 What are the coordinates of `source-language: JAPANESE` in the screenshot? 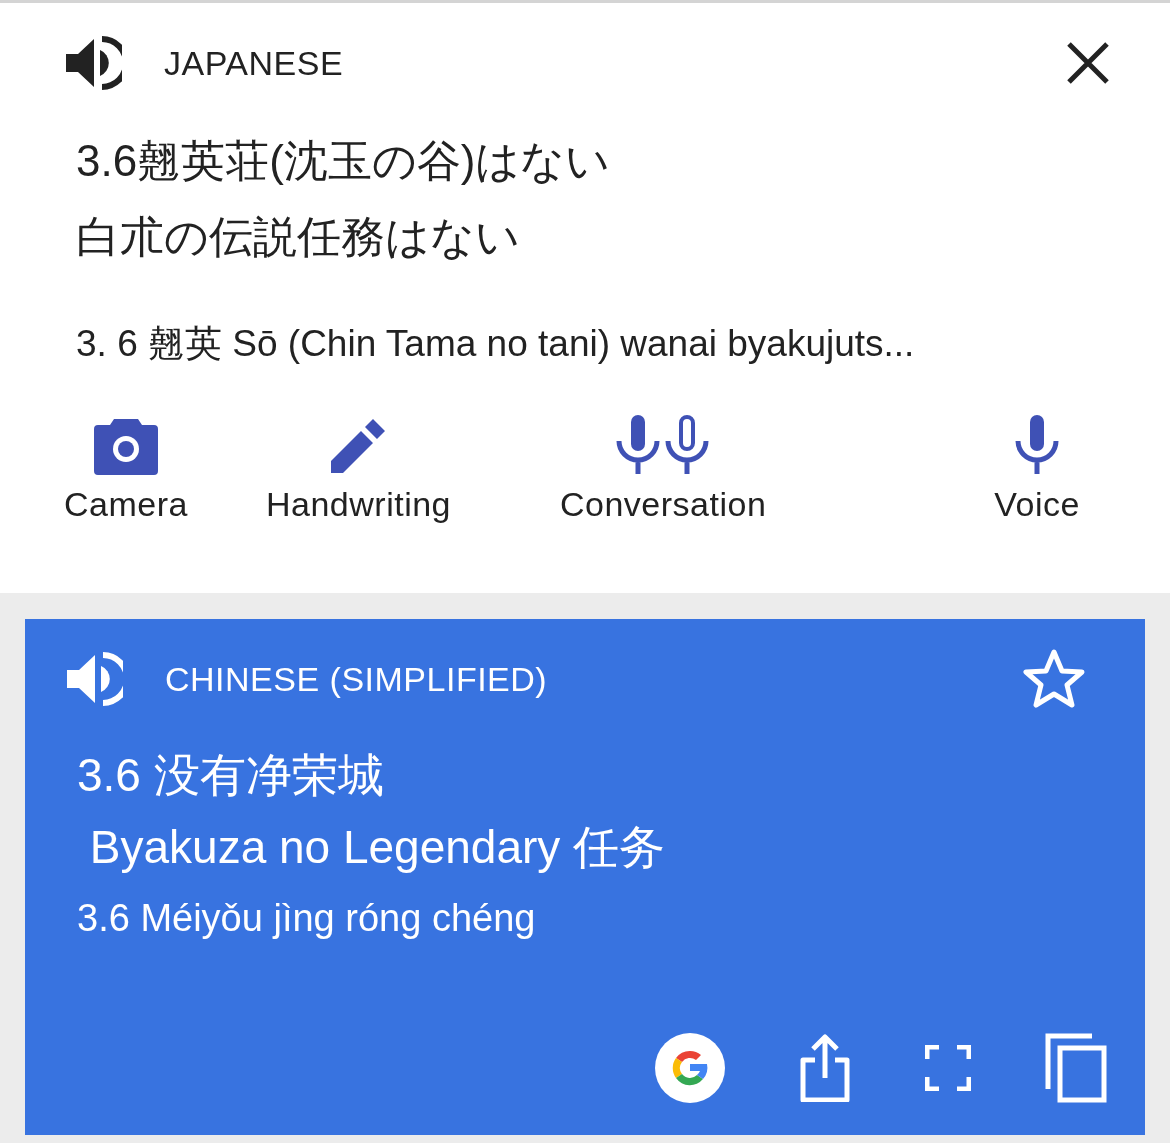 It's located at (254, 63).